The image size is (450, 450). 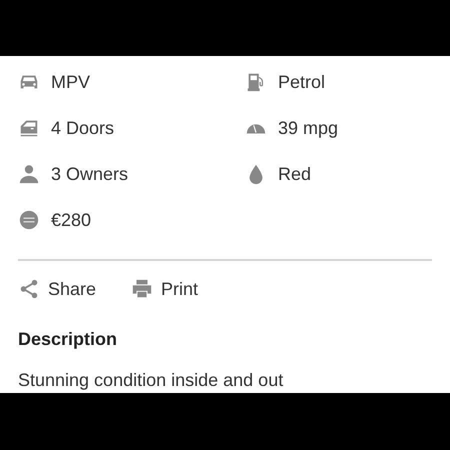 What do you see at coordinates (70, 82) in the screenshot?
I see `spec-label: MPV` at bounding box center [70, 82].